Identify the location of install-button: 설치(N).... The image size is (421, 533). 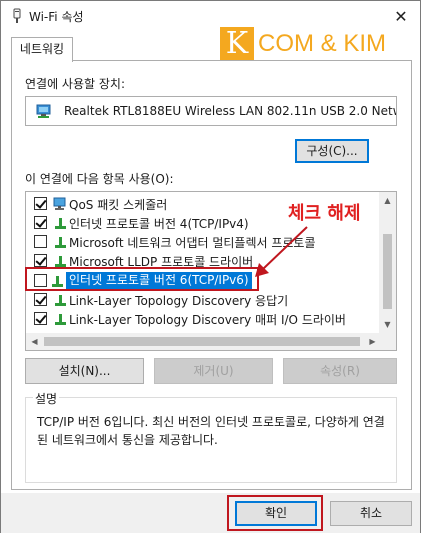
(84, 371).